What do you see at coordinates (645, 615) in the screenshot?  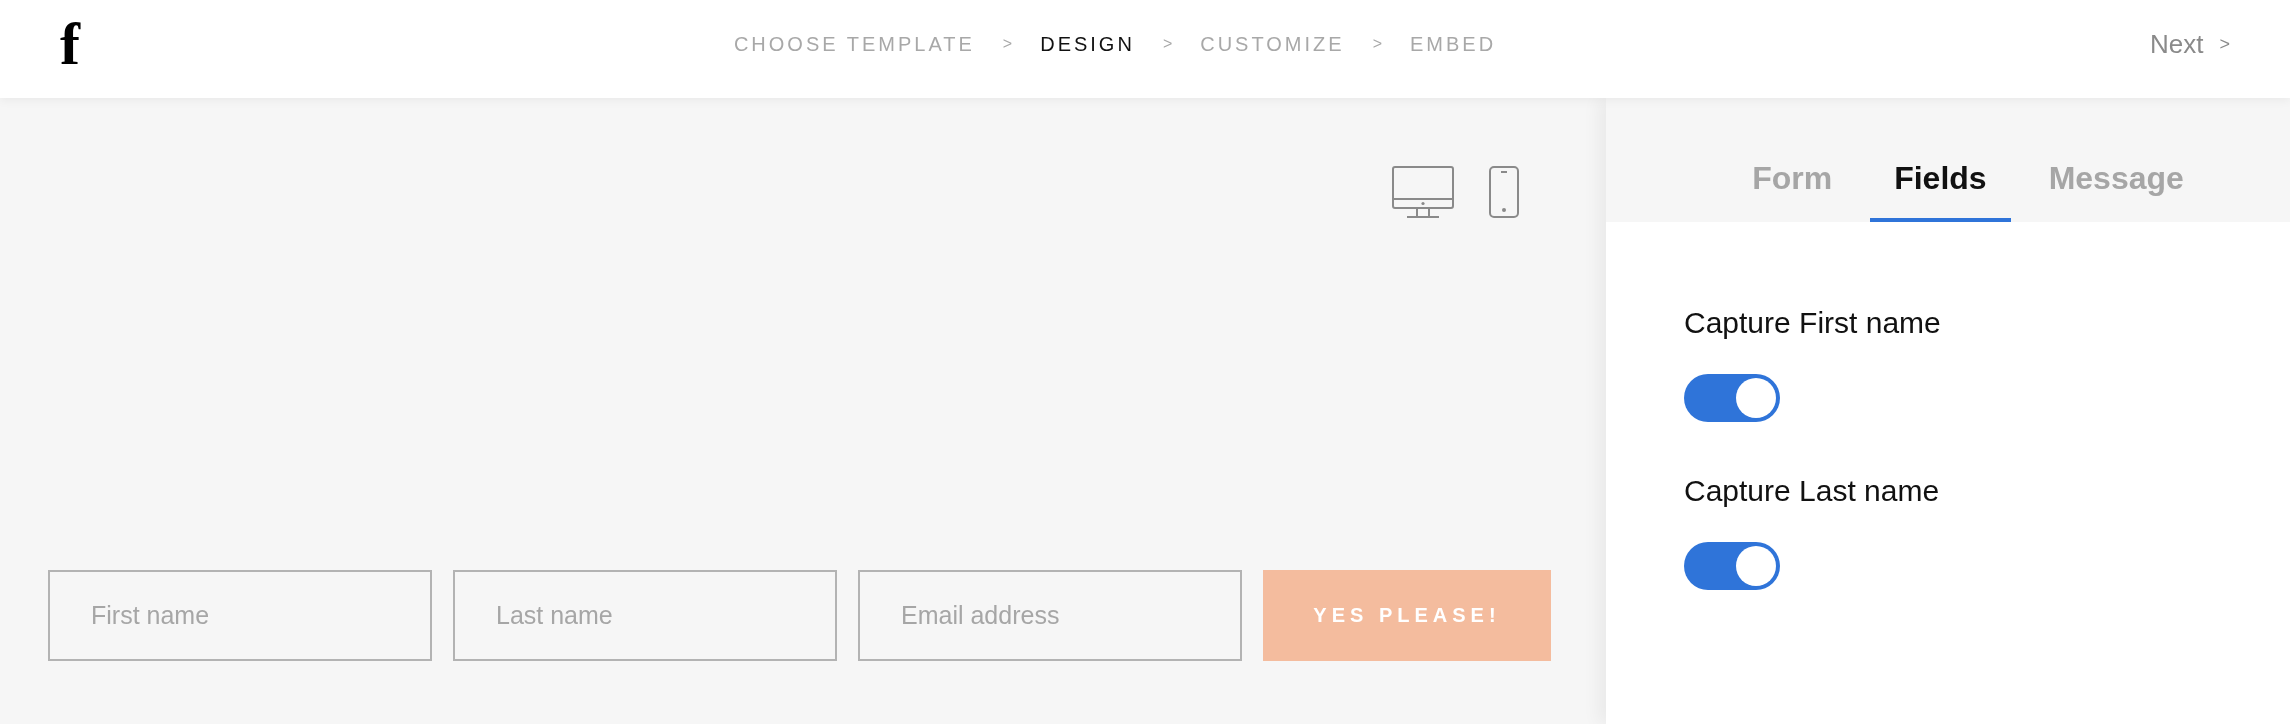 I see `input-field: Last name` at bounding box center [645, 615].